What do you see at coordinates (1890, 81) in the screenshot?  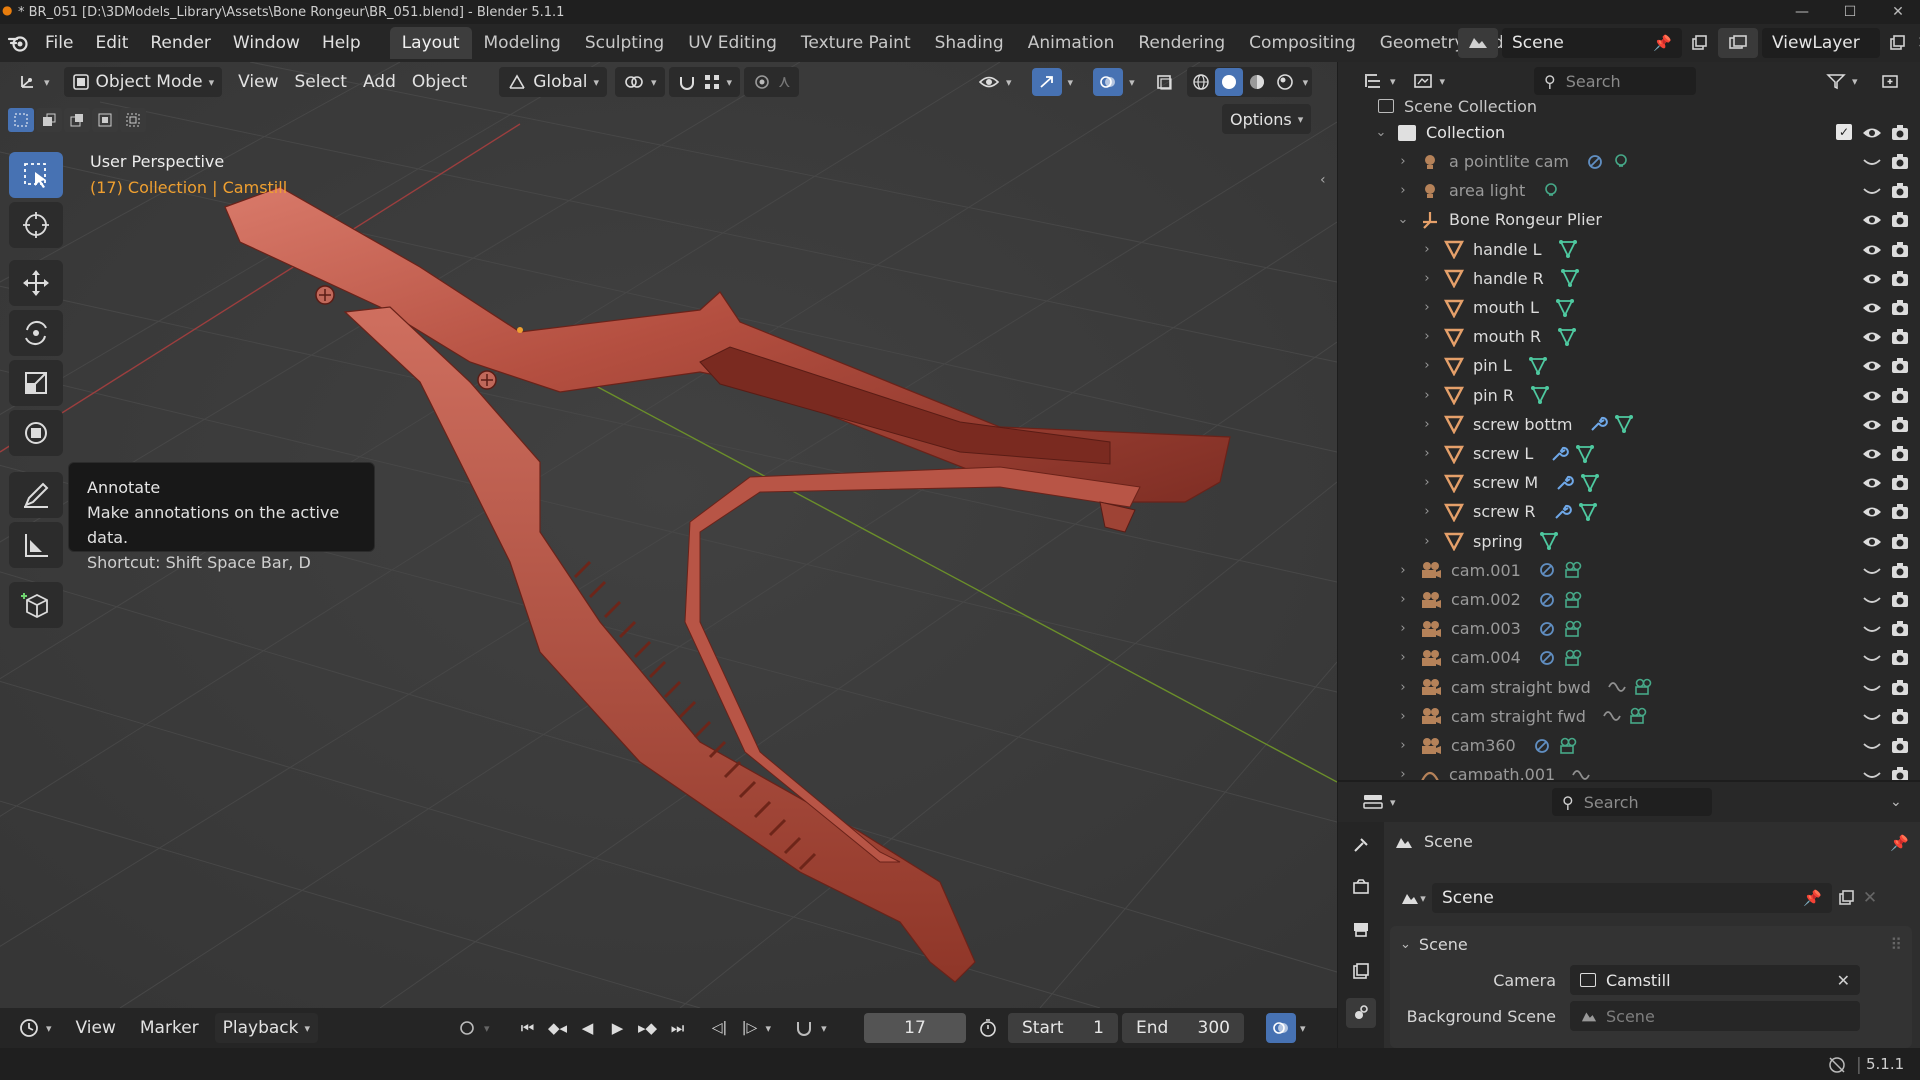 I see `new-collection-icon` at bounding box center [1890, 81].